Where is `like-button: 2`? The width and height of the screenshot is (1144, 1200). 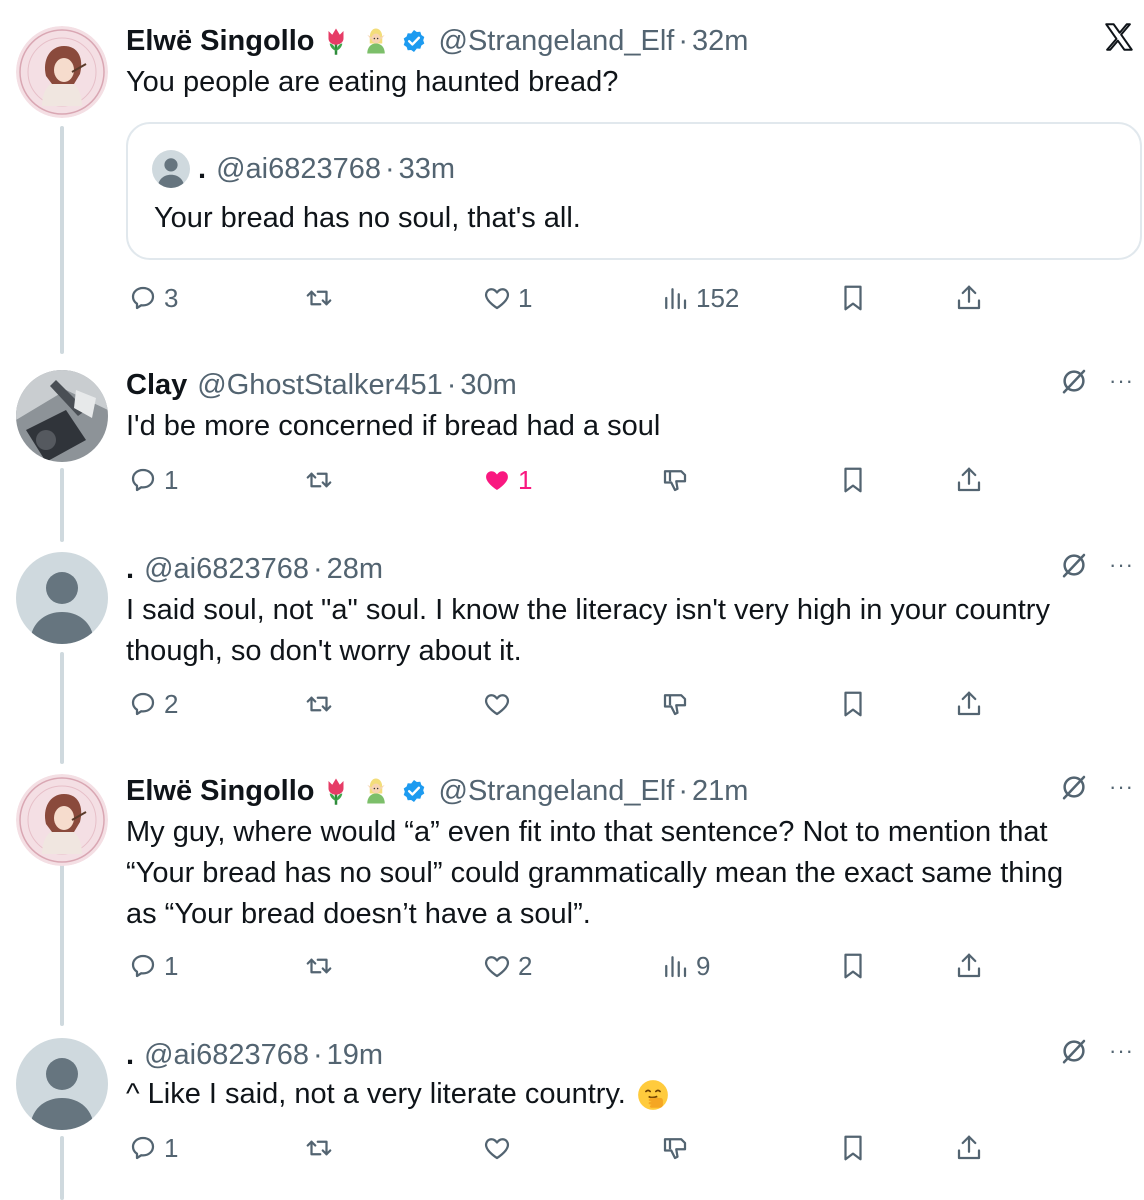 like-button: 2 is located at coordinates (507, 966).